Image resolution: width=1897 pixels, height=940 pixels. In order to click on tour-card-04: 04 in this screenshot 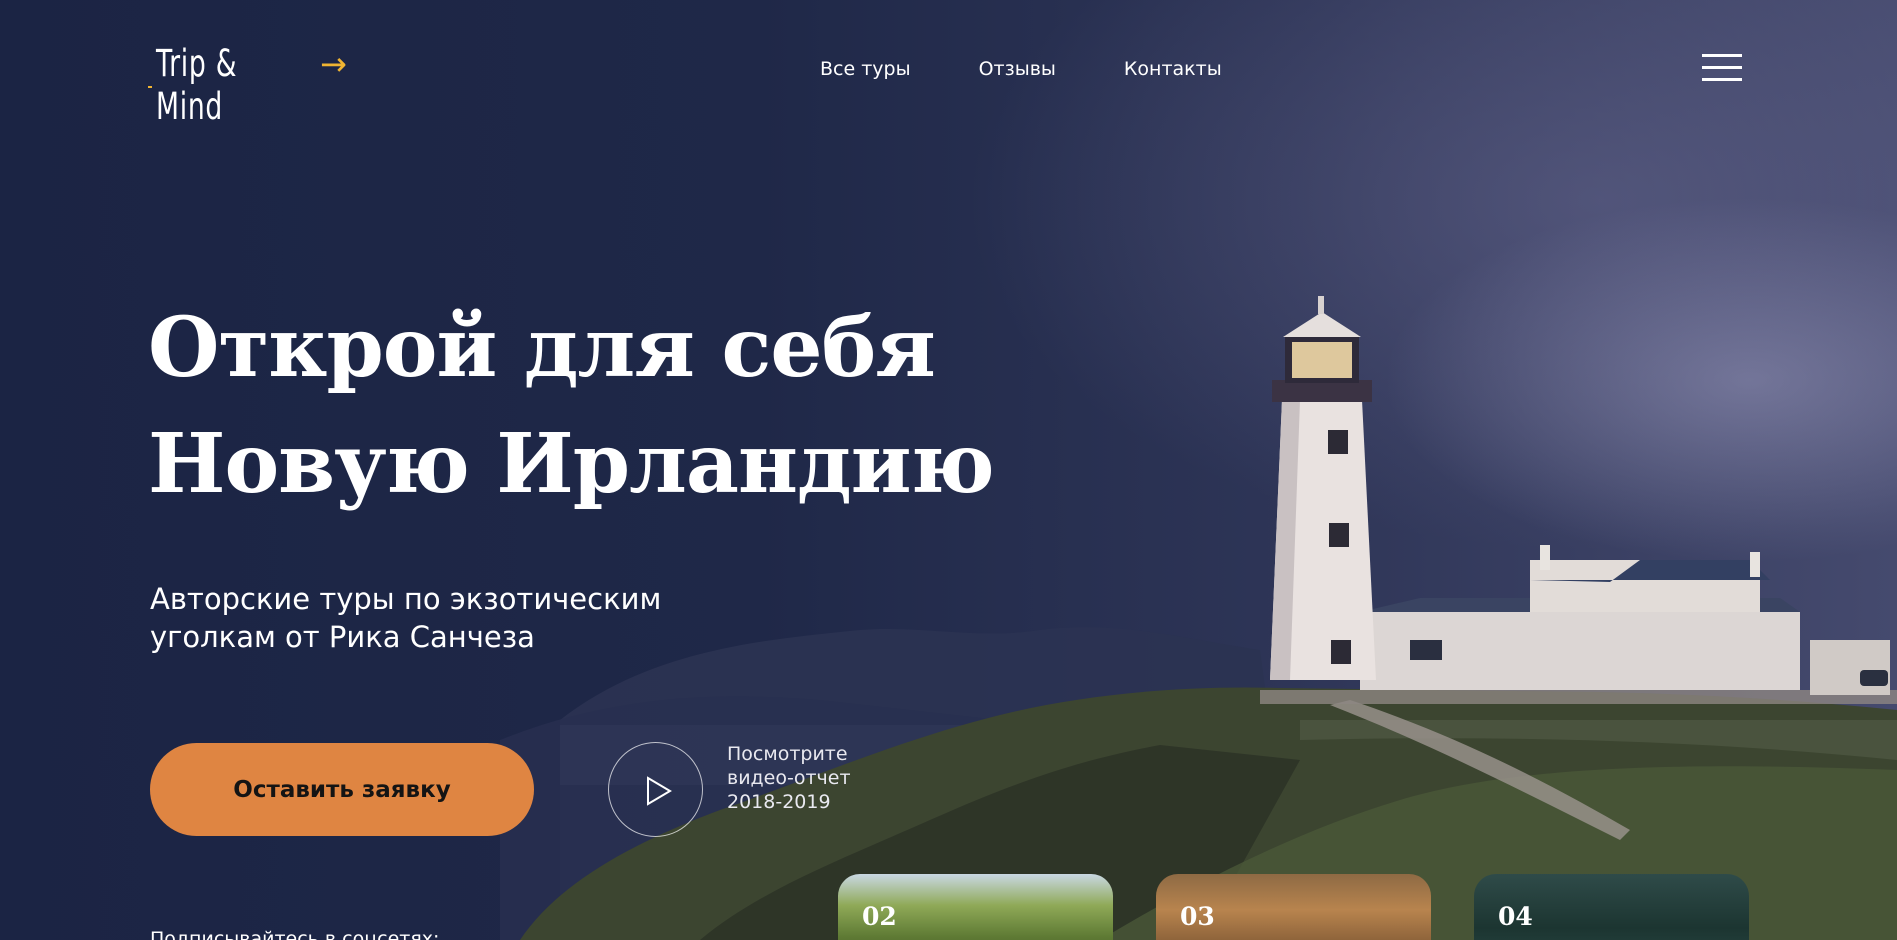, I will do `click(1611, 907)`.